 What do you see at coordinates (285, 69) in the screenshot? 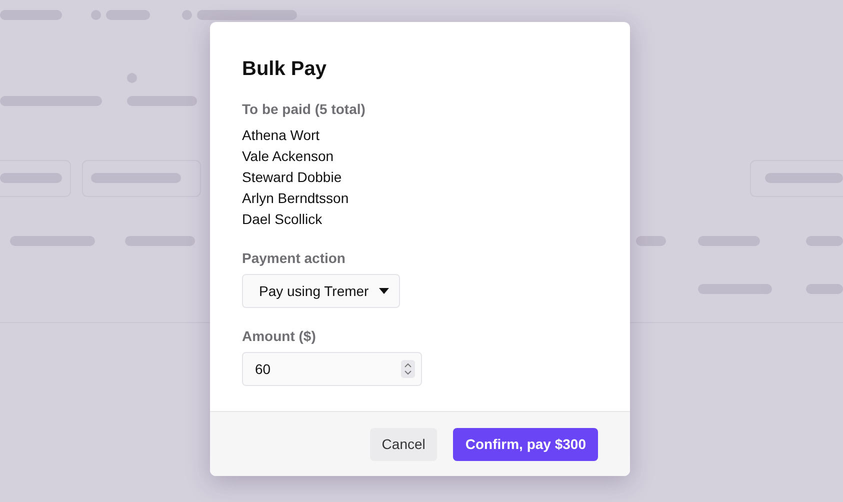
I see `dialog-title: Bulk Pay` at bounding box center [285, 69].